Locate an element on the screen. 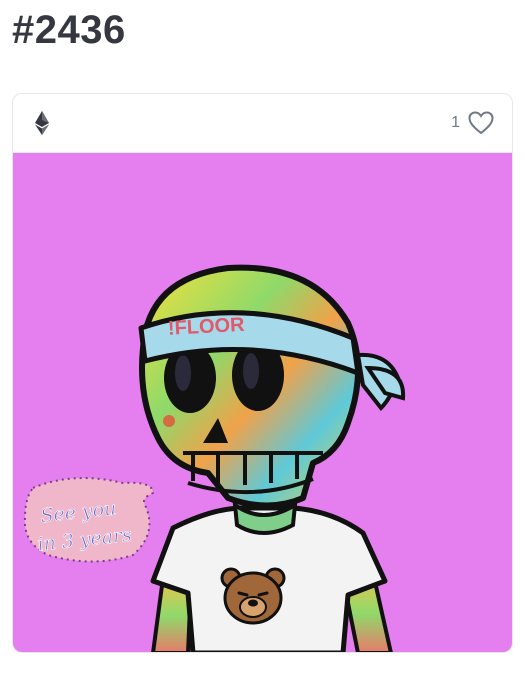 The image size is (525, 680). item-title: #2436 is located at coordinates (69, 30).